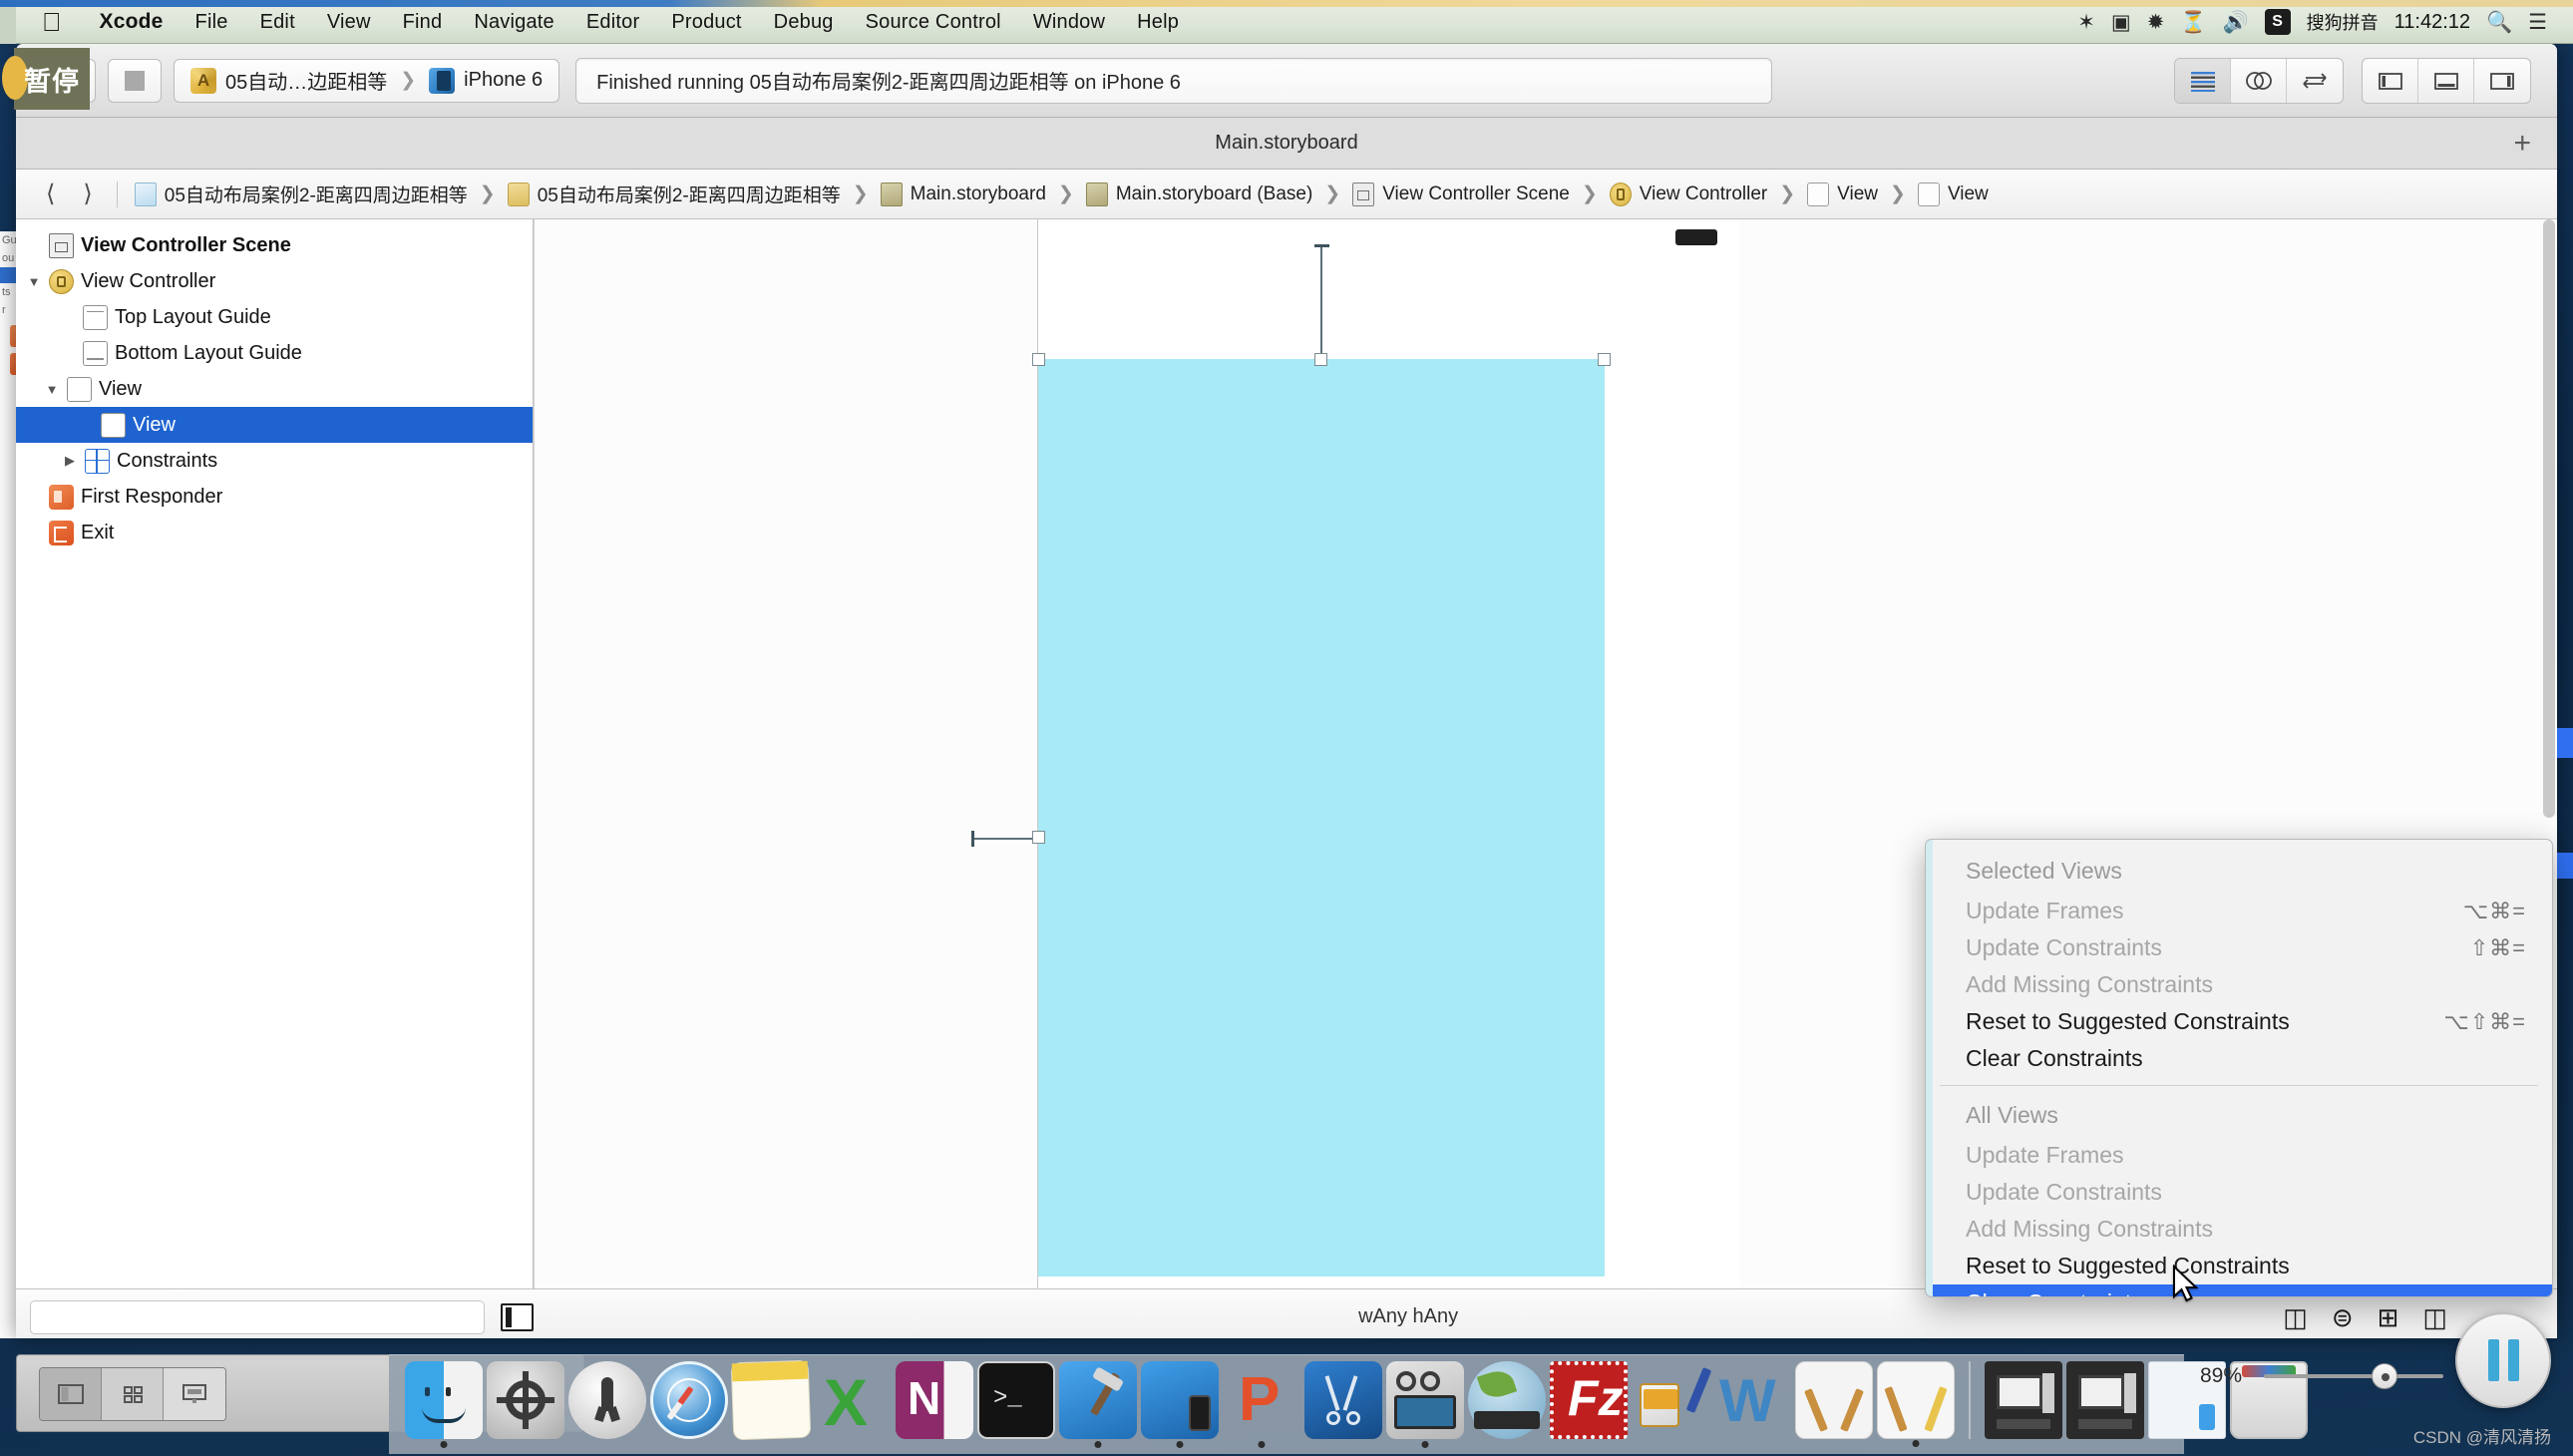  I want to click on selected-subview, so click(1321, 817).